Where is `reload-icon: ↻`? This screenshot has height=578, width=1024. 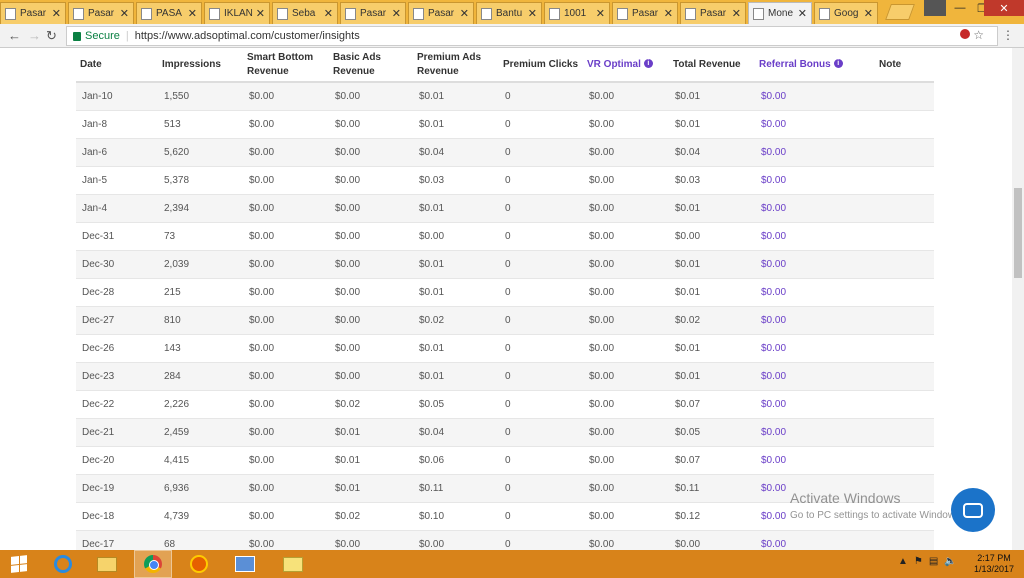 reload-icon: ↻ is located at coordinates (51, 36).